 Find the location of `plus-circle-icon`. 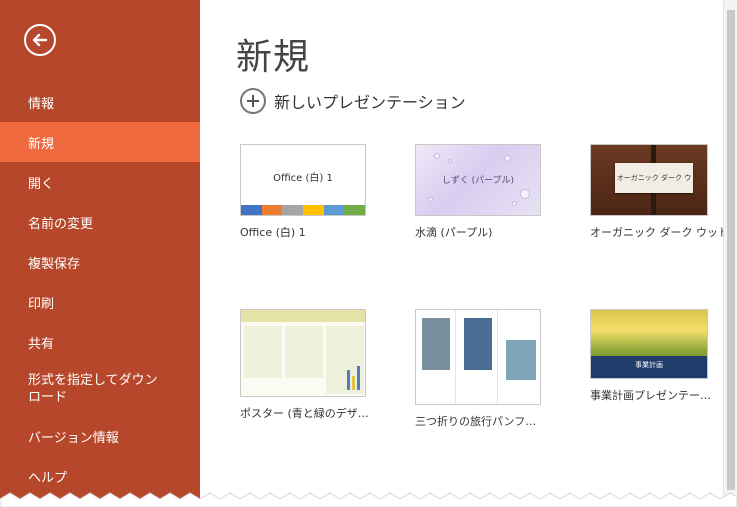

plus-circle-icon is located at coordinates (253, 101).